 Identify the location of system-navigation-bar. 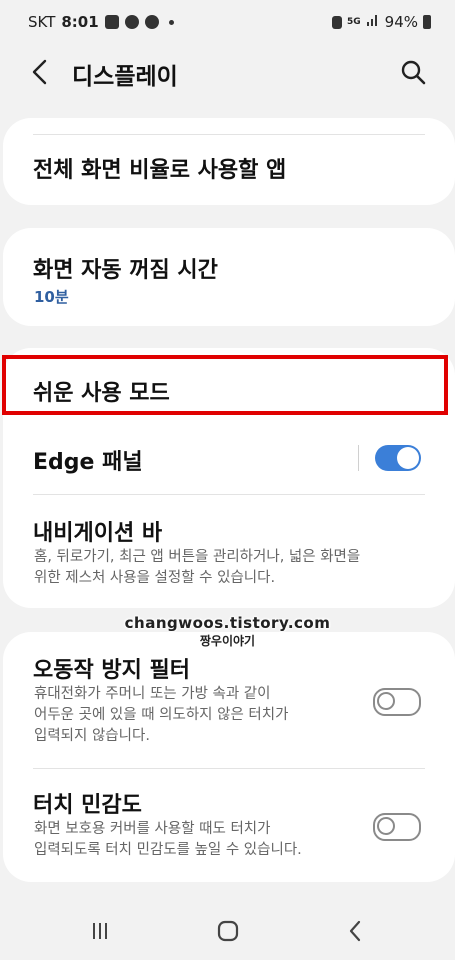
(227, 930).